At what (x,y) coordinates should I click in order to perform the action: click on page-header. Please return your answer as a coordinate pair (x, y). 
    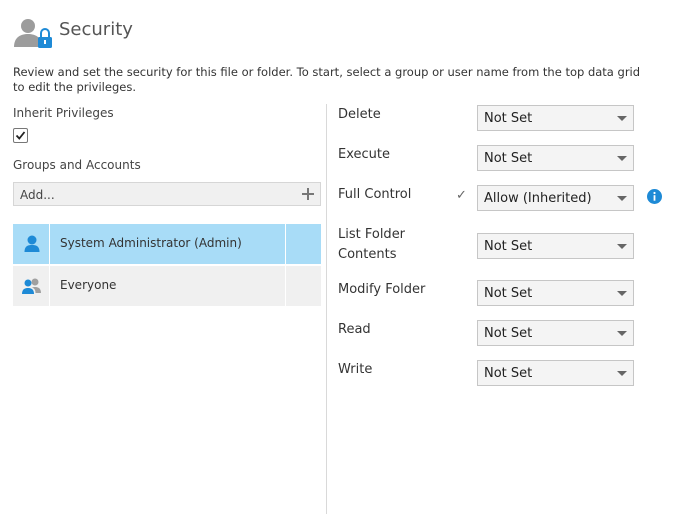
    Looking at the image, I should click on (34, 32).